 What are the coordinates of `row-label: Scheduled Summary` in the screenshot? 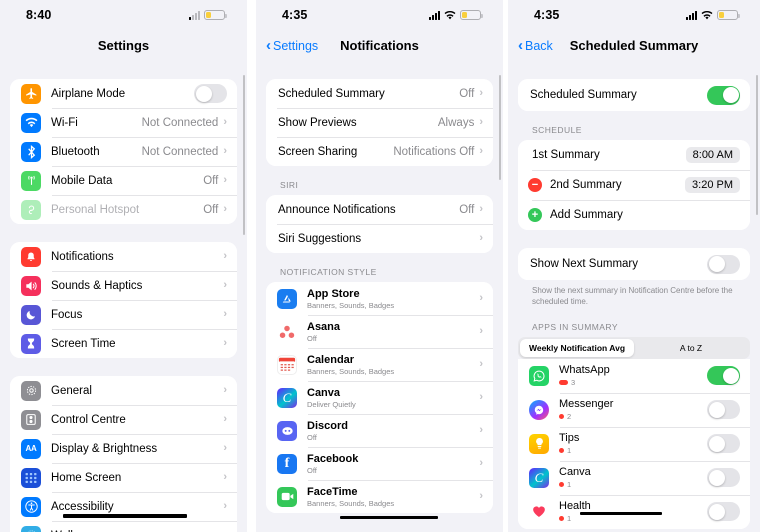 It's located at (331, 93).